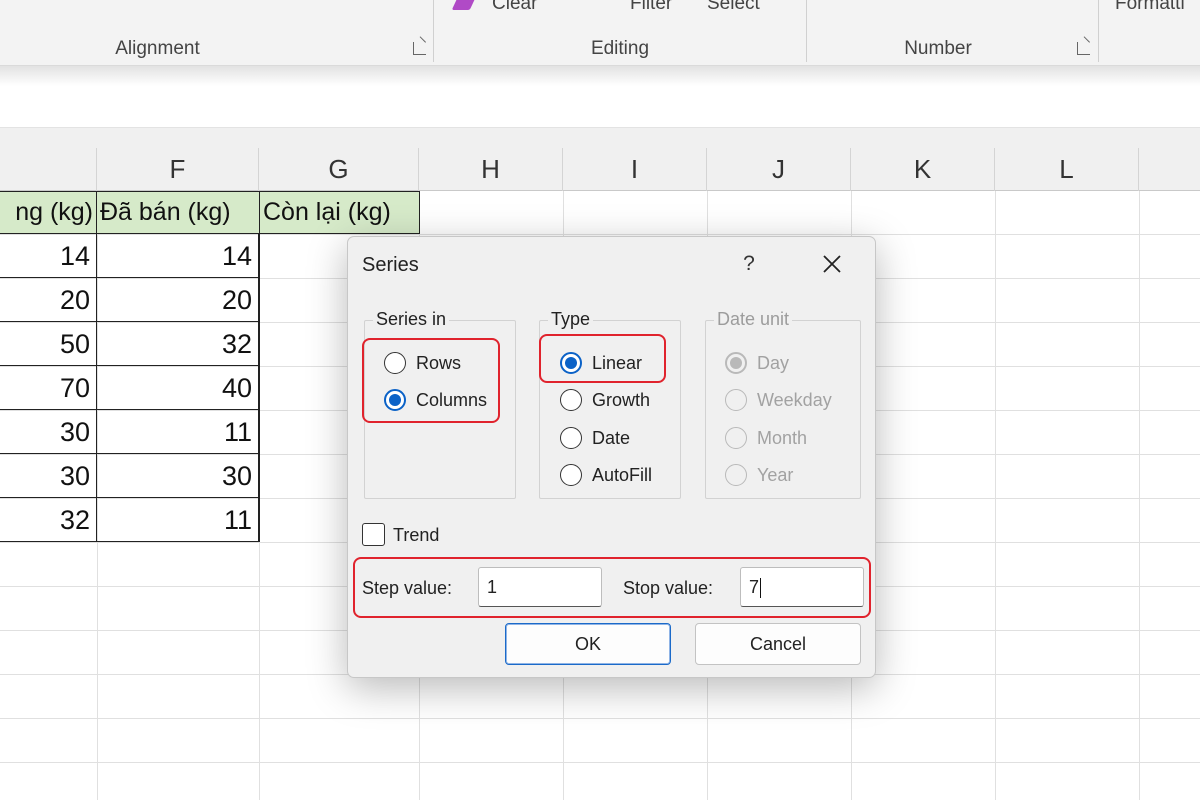 This screenshot has height=800, width=1200. I want to click on cell-header-f: Đã bán (kg), so click(178, 212).